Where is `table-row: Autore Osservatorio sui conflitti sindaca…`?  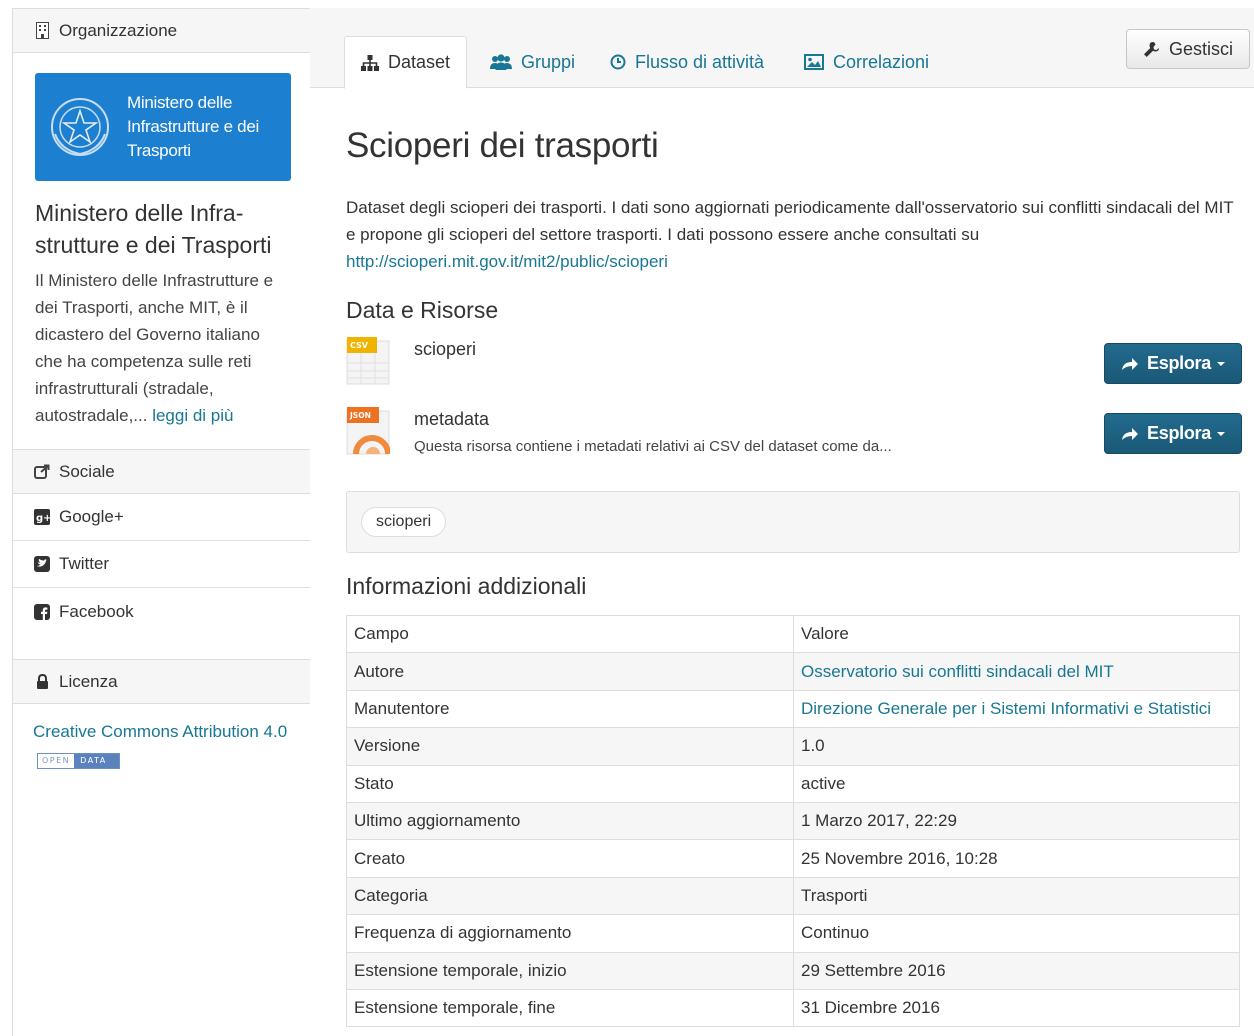
table-row: Autore Osservatorio sui conflitti sindaca… is located at coordinates (793, 671).